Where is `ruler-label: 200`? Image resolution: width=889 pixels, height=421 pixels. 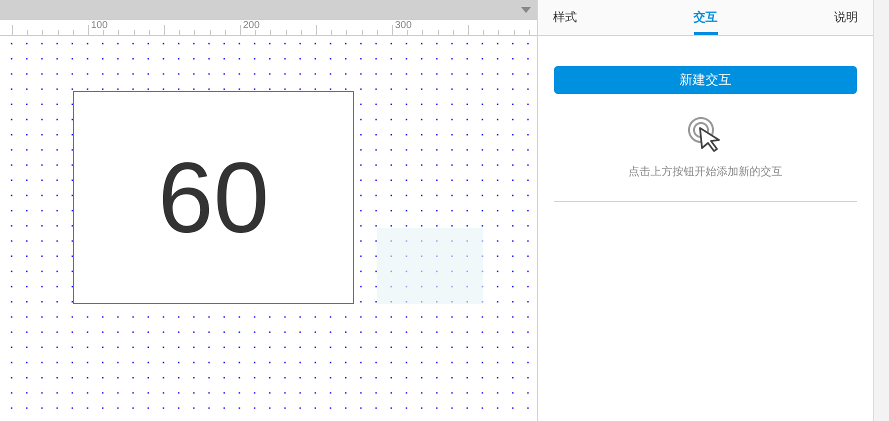 ruler-label: 200 is located at coordinates (251, 26).